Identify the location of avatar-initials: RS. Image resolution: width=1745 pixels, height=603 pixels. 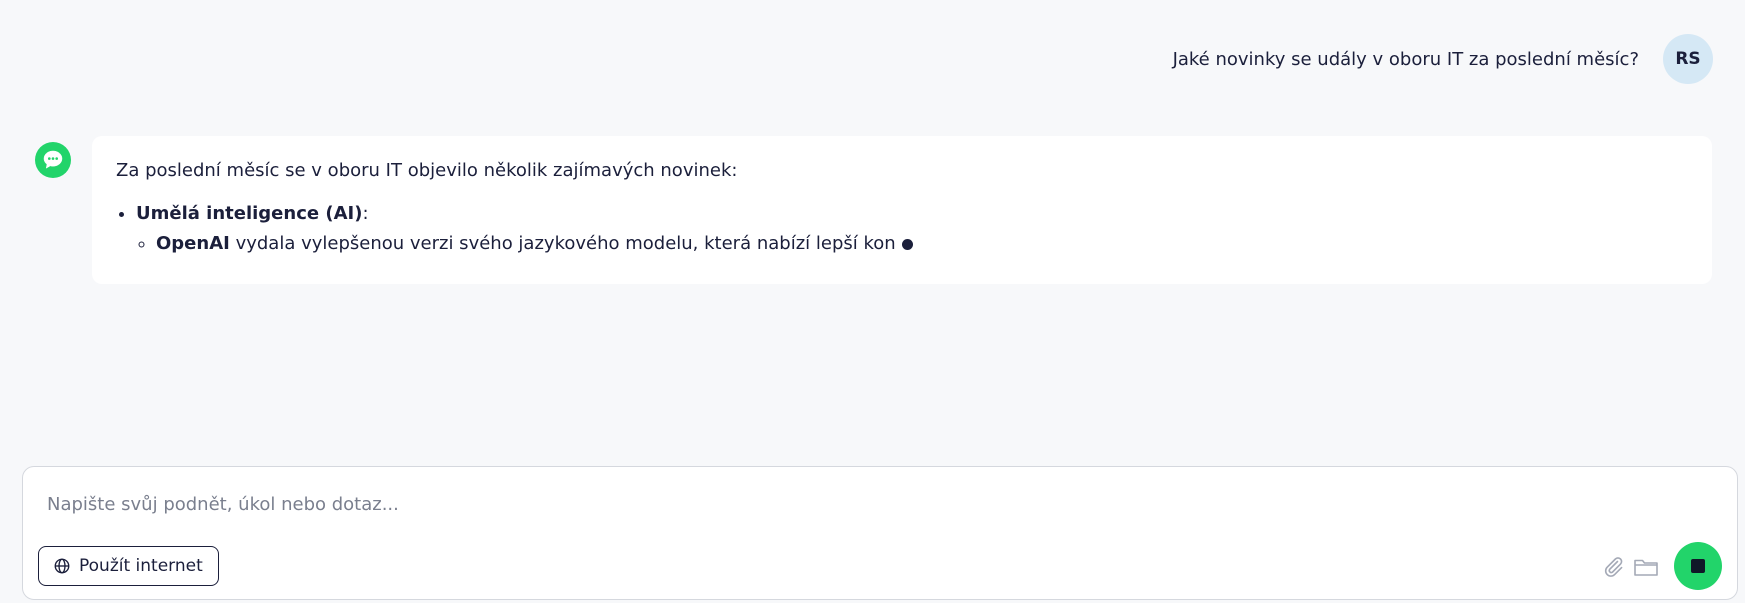
(1688, 59).